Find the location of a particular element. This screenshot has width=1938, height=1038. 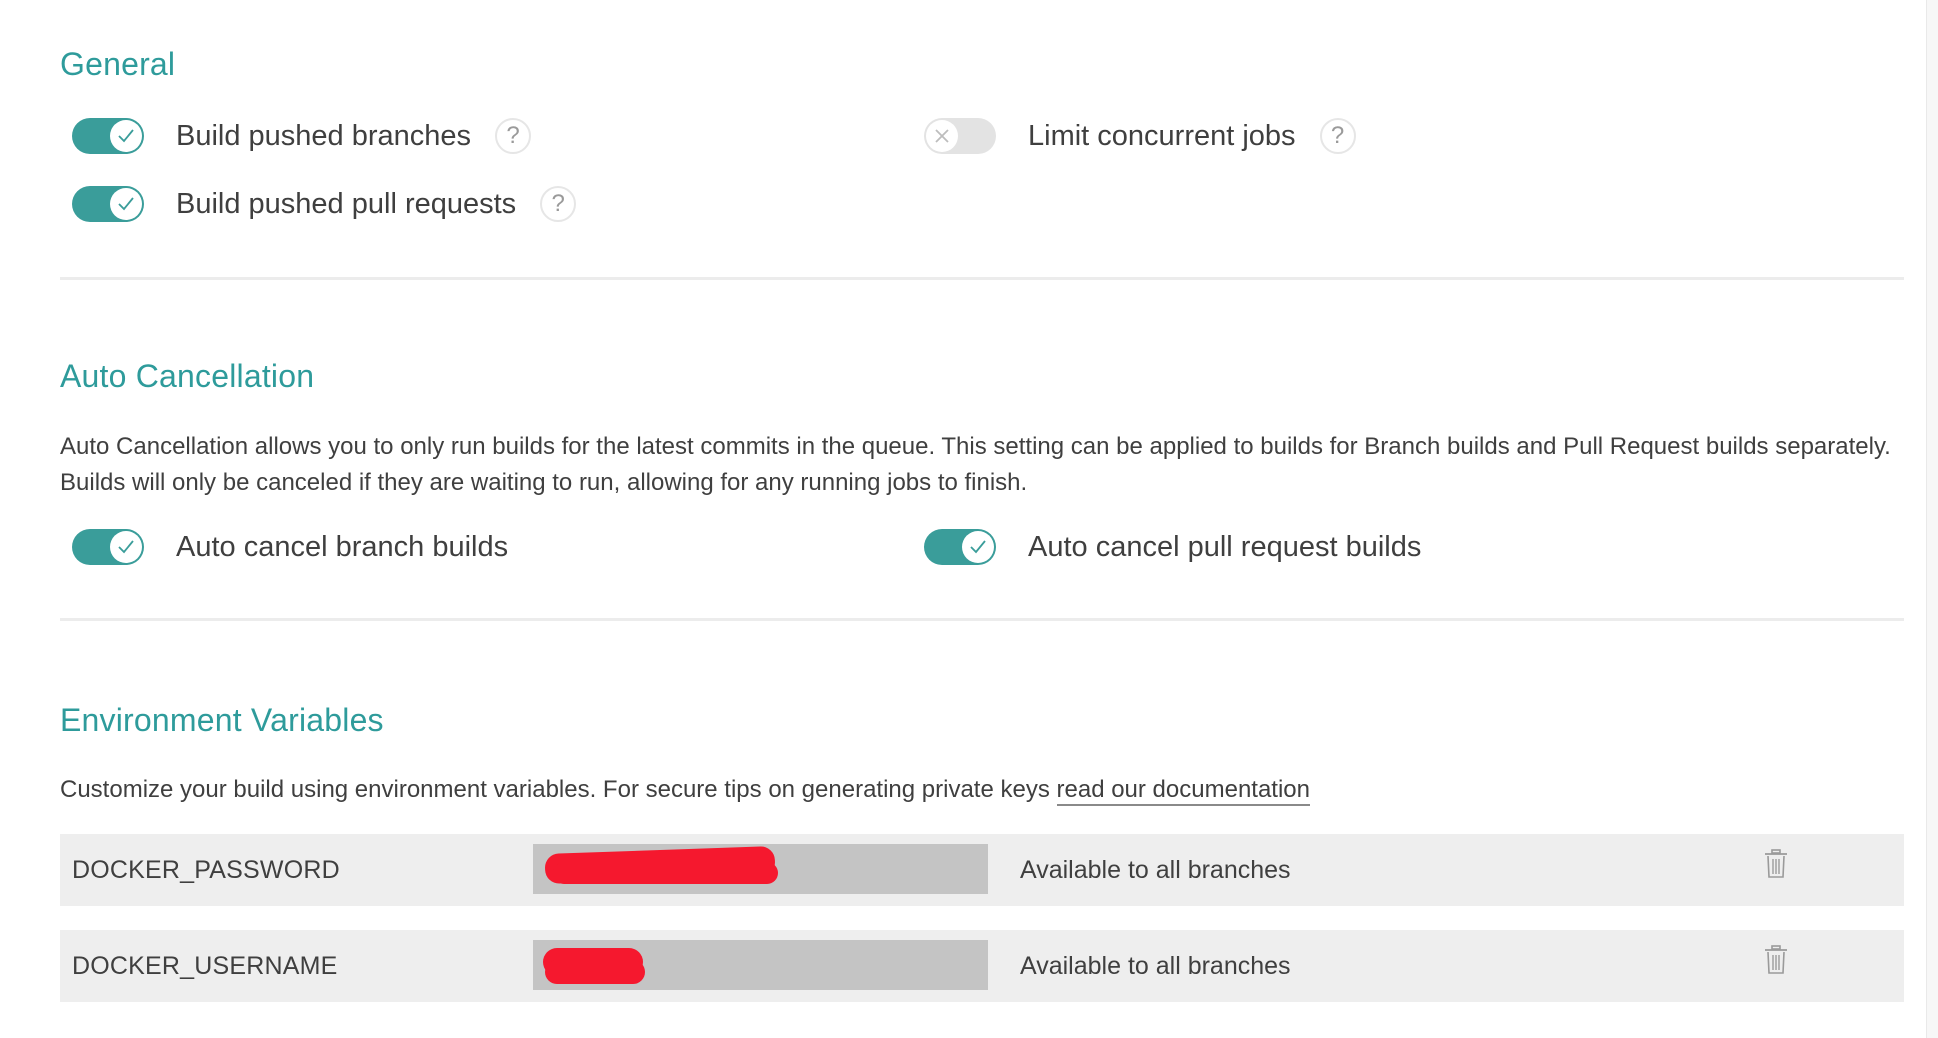

read-documentation-link: read our documentation is located at coordinates (1183, 791).